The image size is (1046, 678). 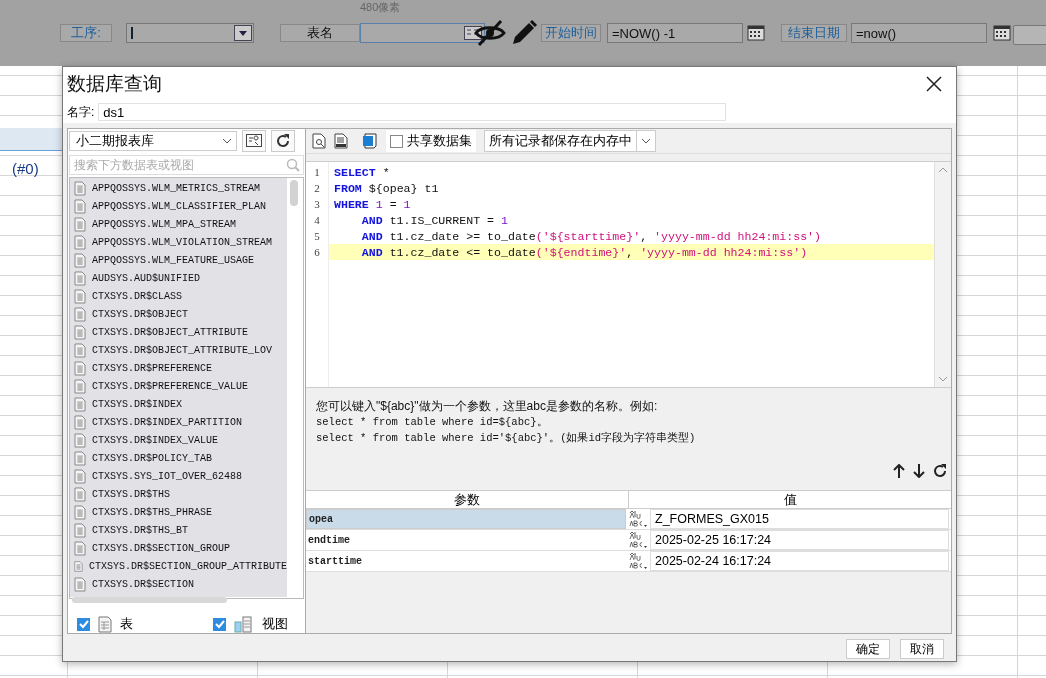 What do you see at coordinates (178, 494) in the screenshot?
I see `table-list-item: CTXSYS.DR$THS` at bounding box center [178, 494].